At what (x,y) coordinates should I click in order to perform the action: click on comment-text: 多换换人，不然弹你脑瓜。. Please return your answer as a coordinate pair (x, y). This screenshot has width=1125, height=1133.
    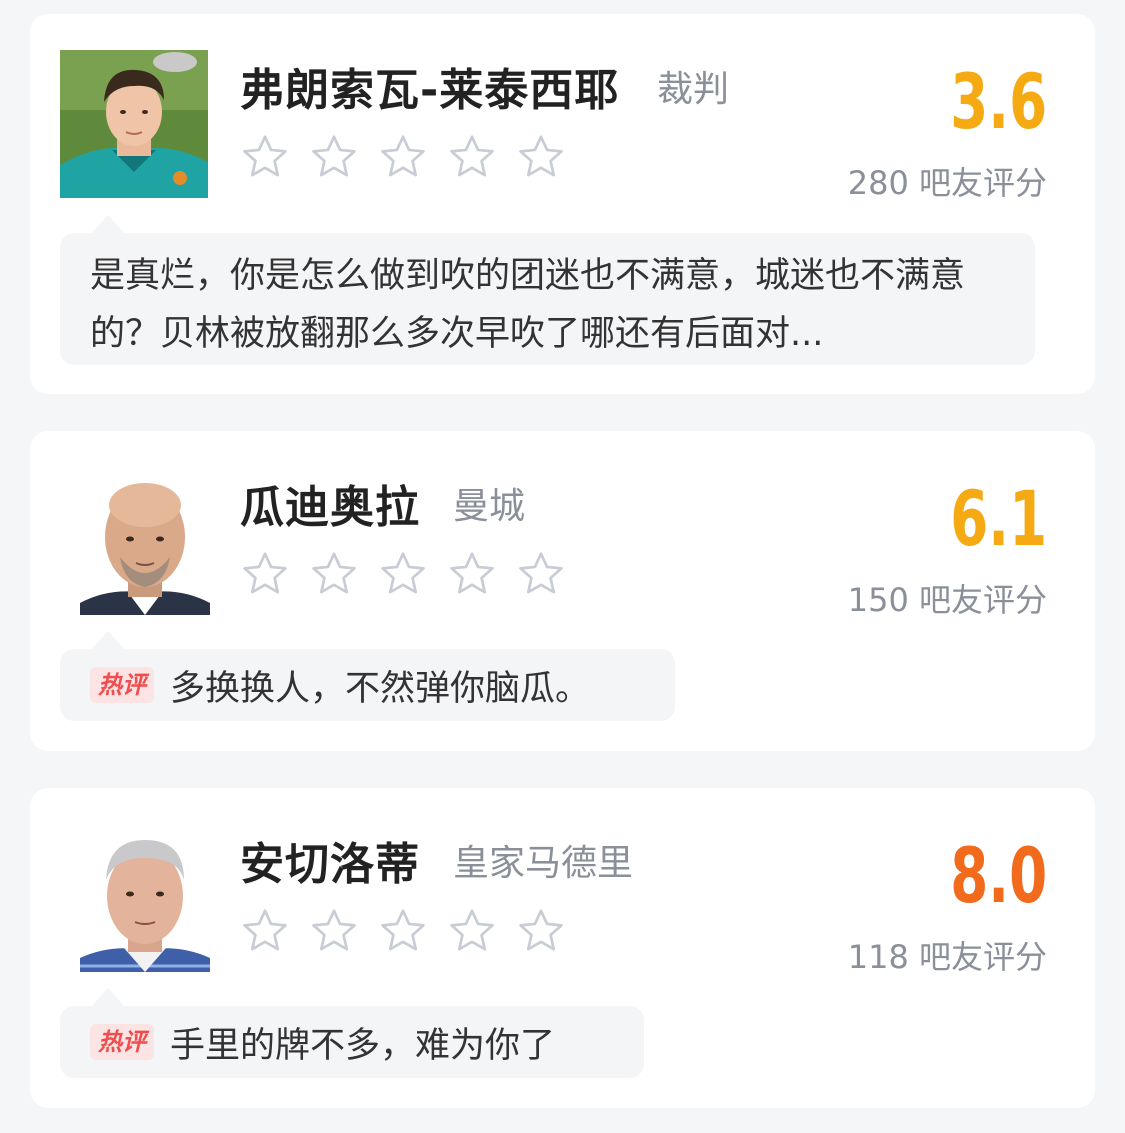
    Looking at the image, I should click on (380, 688).